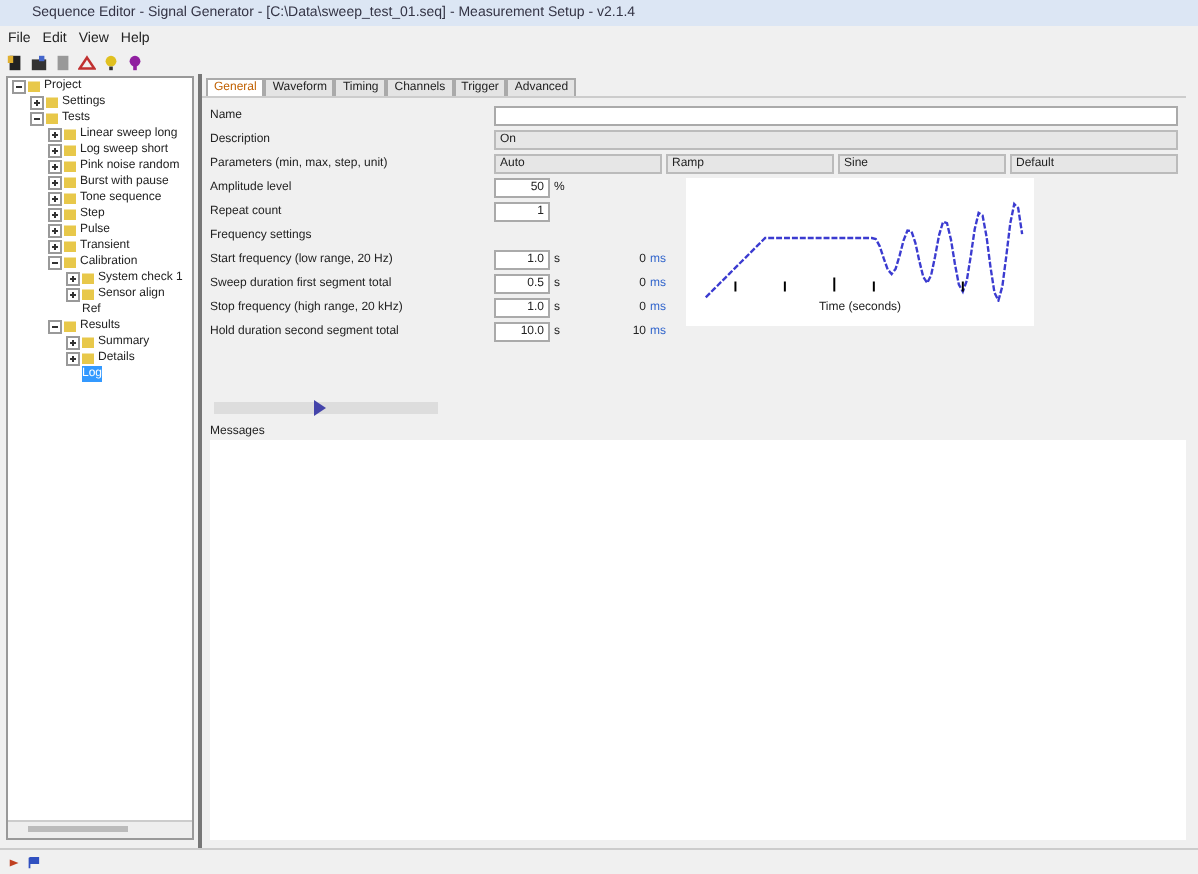 This screenshot has height=874, width=1198. I want to click on slider-thumb, so click(320, 408).